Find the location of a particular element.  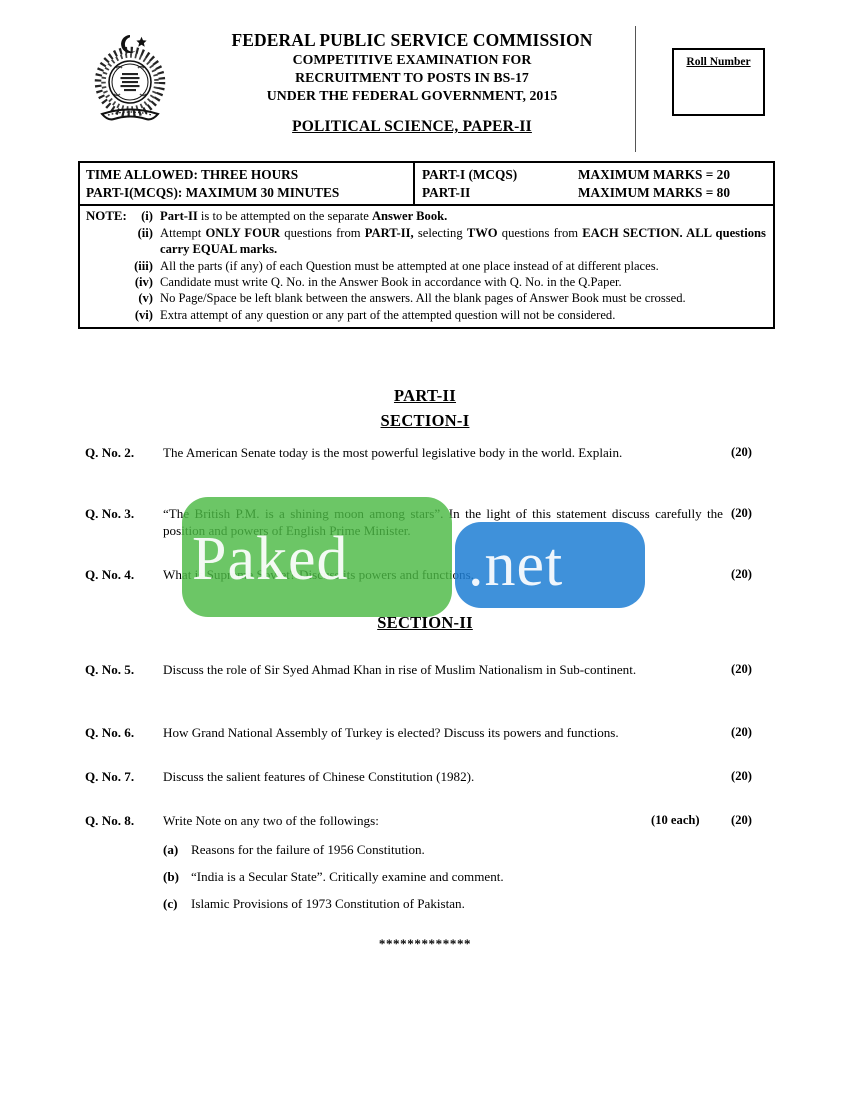

section-2-heading: SECTION-II is located at coordinates (425, 622).